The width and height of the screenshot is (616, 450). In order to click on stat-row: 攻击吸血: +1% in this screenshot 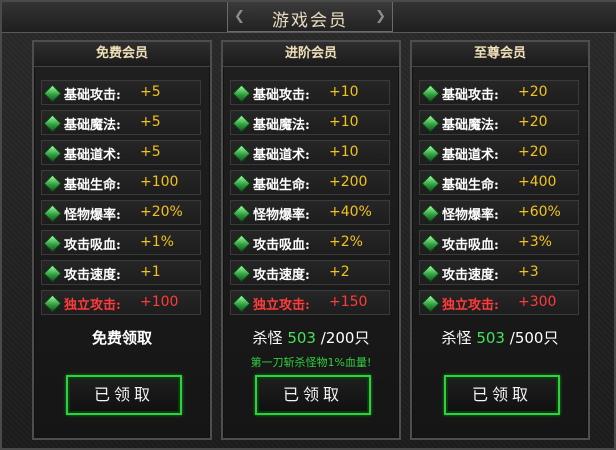, I will do `click(121, 242)`.